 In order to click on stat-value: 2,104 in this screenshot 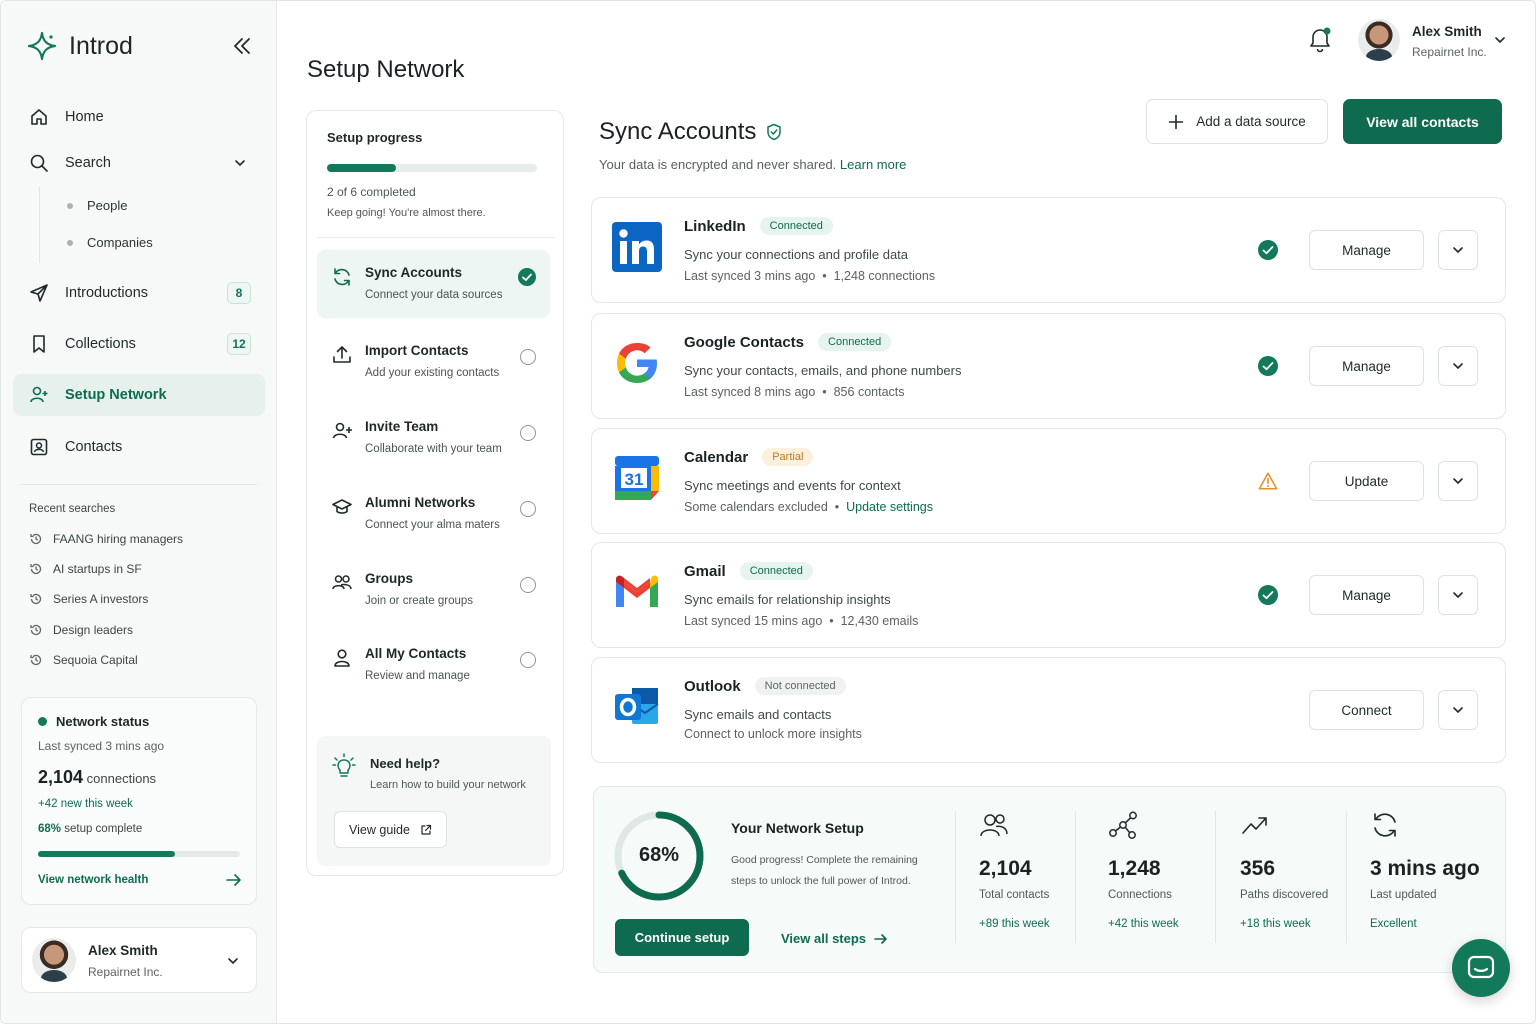, I will do `click(1005, 868)`.